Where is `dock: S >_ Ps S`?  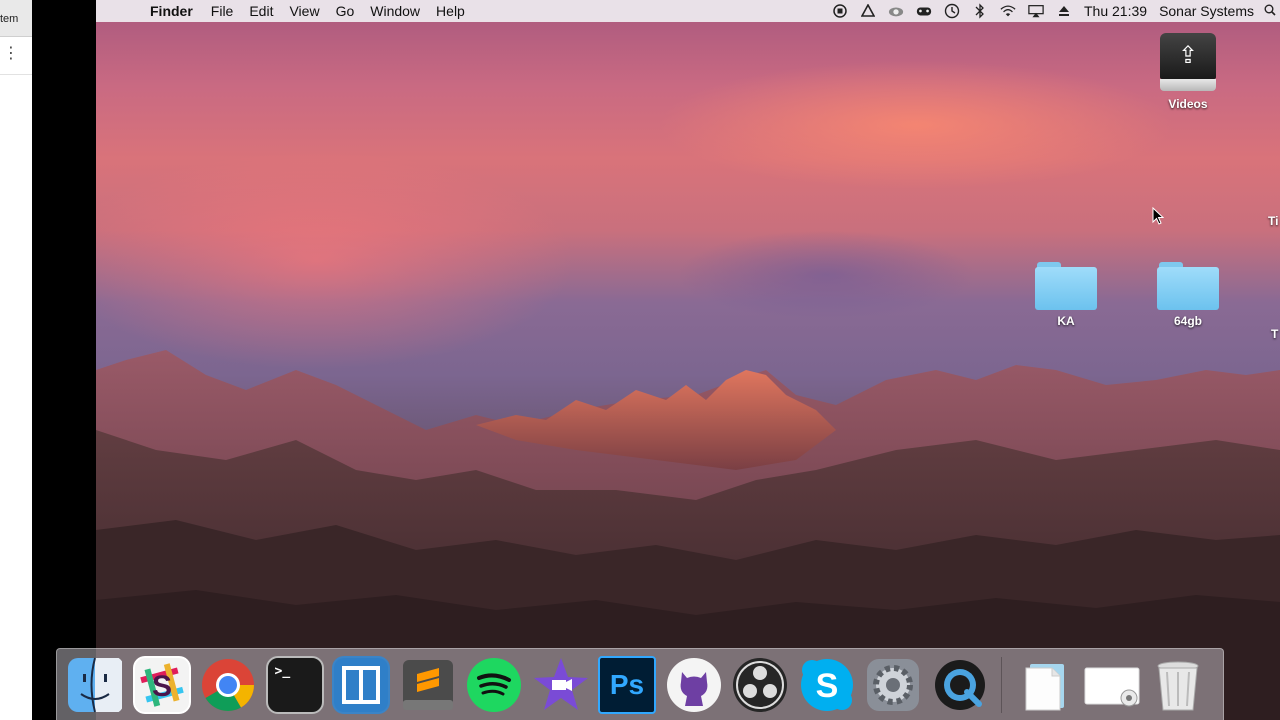 dock: S >_ Ps S is located at coordinates (640, 684).